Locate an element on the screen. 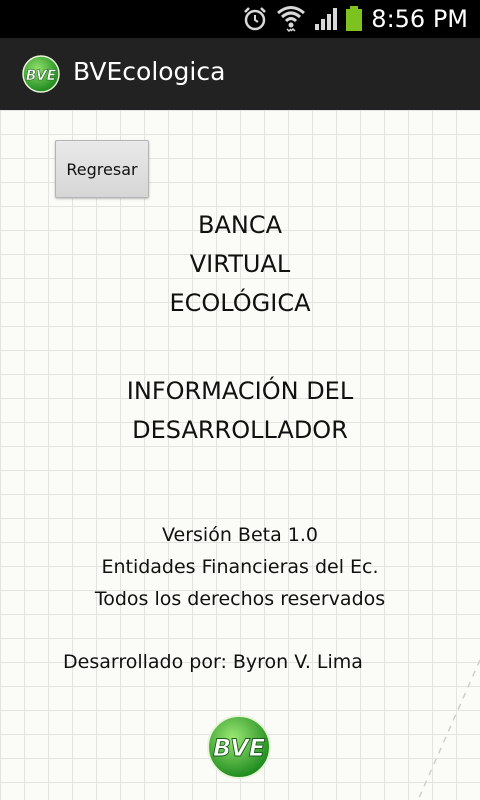 This screenshot has height=800, width=480. rights-text: Todos los derechos reservados is located at coordinates (240, 599).